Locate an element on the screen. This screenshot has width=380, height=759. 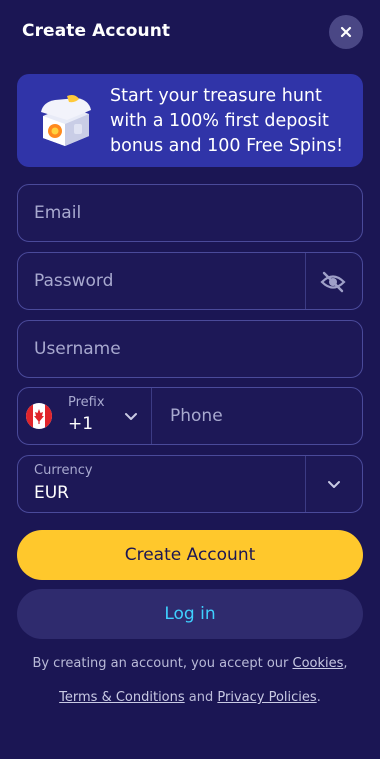
close-icon is located at coordinates (346, 32).